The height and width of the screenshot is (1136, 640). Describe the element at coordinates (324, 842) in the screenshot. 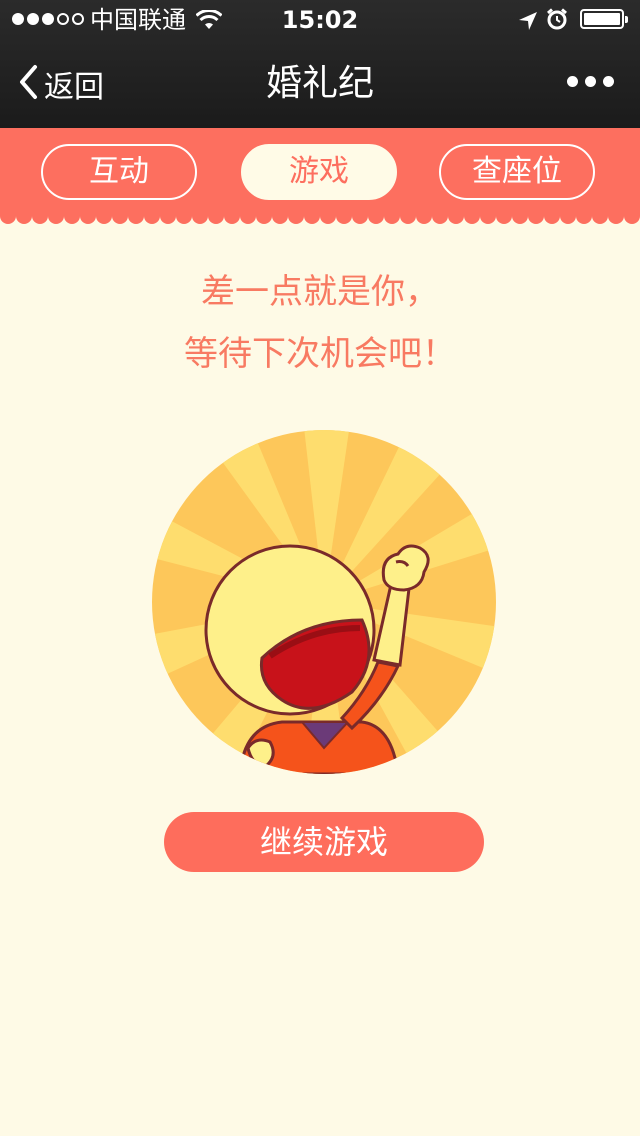

I see `continue-game-button: 继续游戏` at that location.